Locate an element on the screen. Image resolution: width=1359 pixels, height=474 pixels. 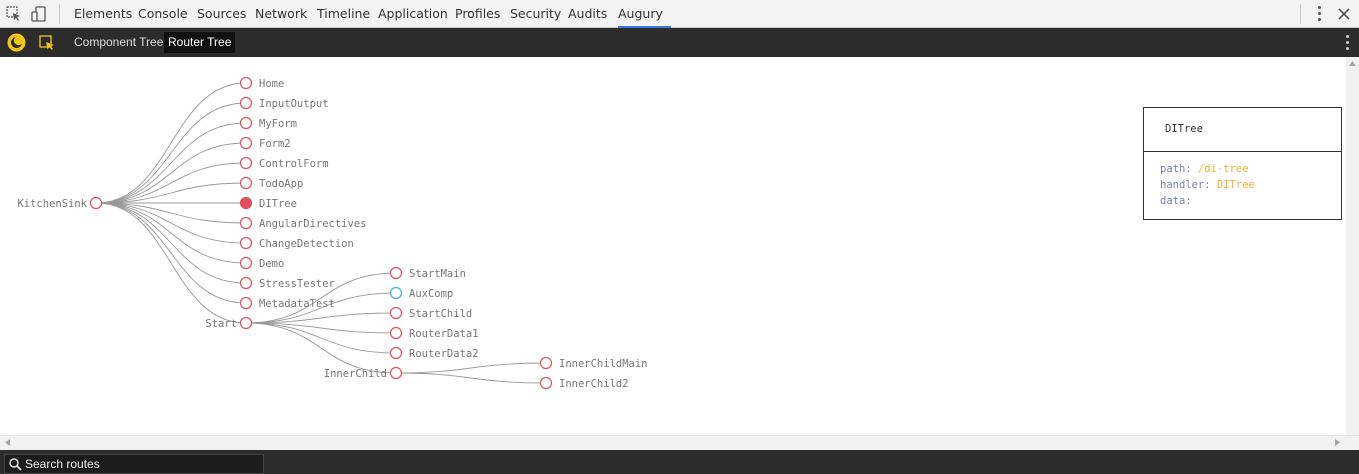
route-node-form2: Form2 is located at coordinates (265, 143).